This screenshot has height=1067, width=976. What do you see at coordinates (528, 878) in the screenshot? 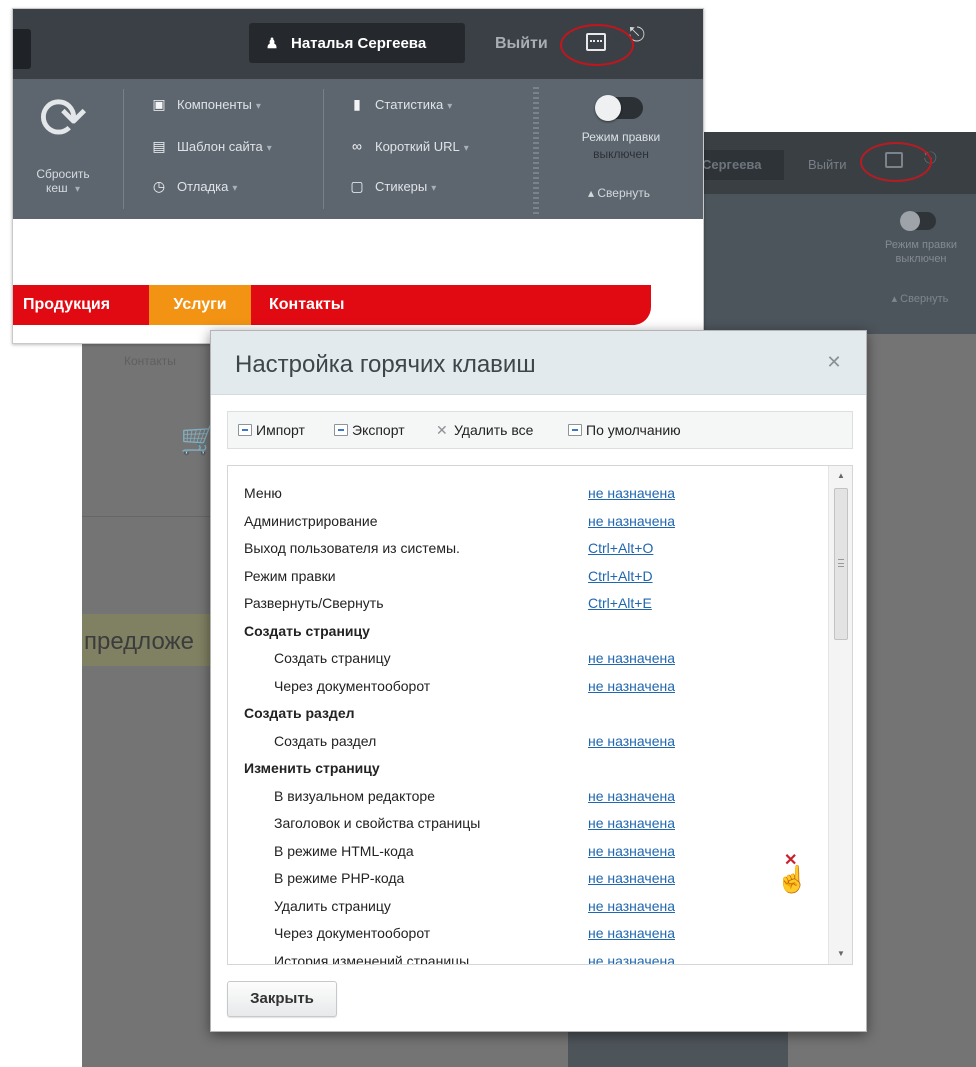
I see `shortcut-row: В режиме PHP-кода не назначена` at bounding box center [528, 878].